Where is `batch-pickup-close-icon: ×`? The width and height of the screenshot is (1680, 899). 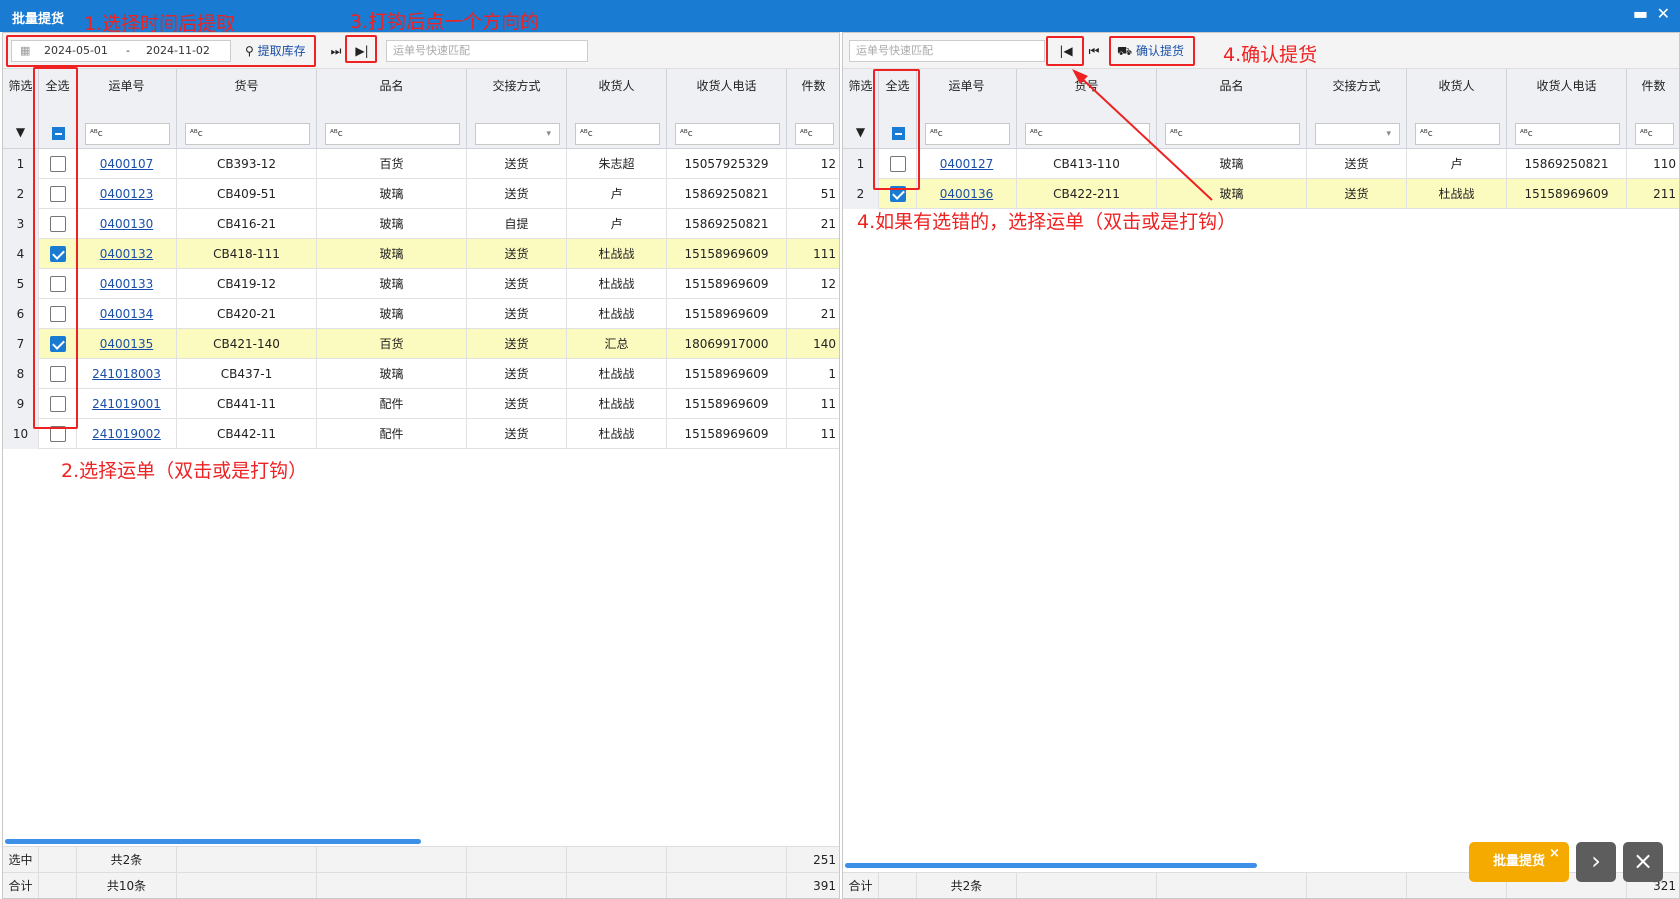 batch-pickup-close-icon: × is located at coordinates (1554, 853).